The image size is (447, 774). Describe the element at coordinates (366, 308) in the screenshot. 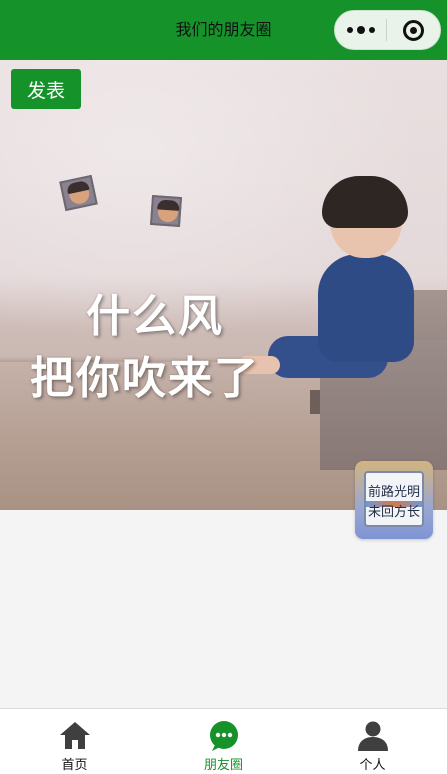

I see `girl-body` at that location.